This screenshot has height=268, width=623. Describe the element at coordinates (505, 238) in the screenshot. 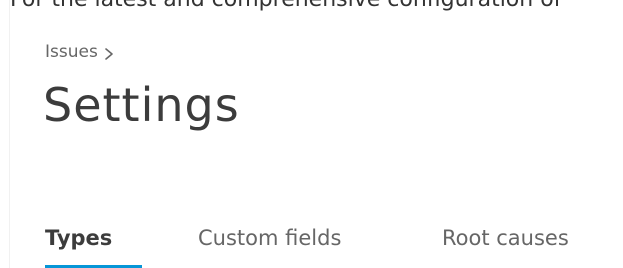

I see `tab-root-causes-label: Root causes` at that location.